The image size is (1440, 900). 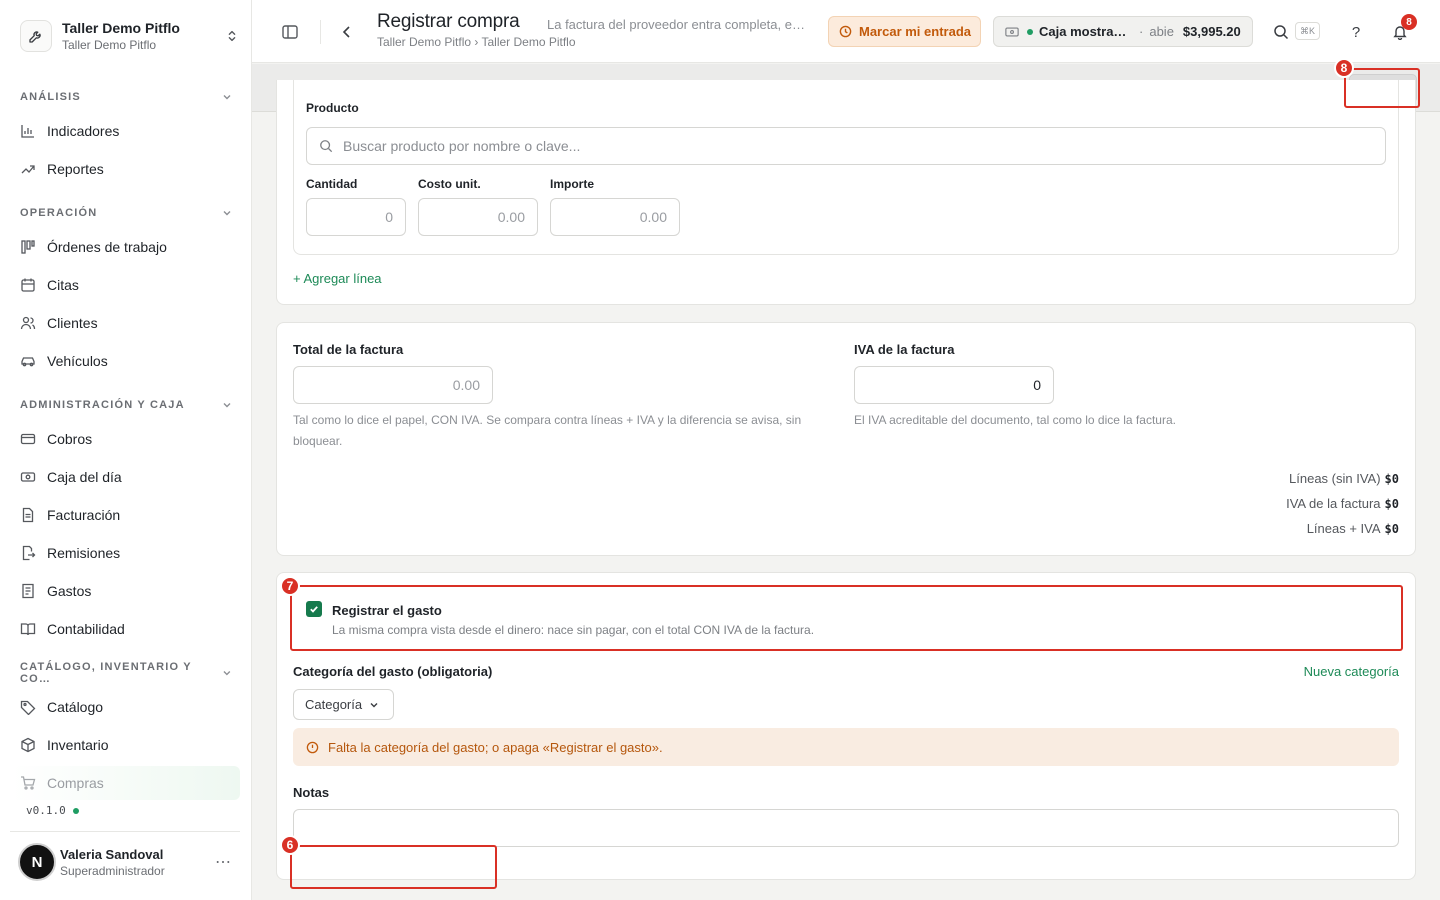 I want to click on summary-label: Líneas (sin IVA), so click(x=1335, y=478).